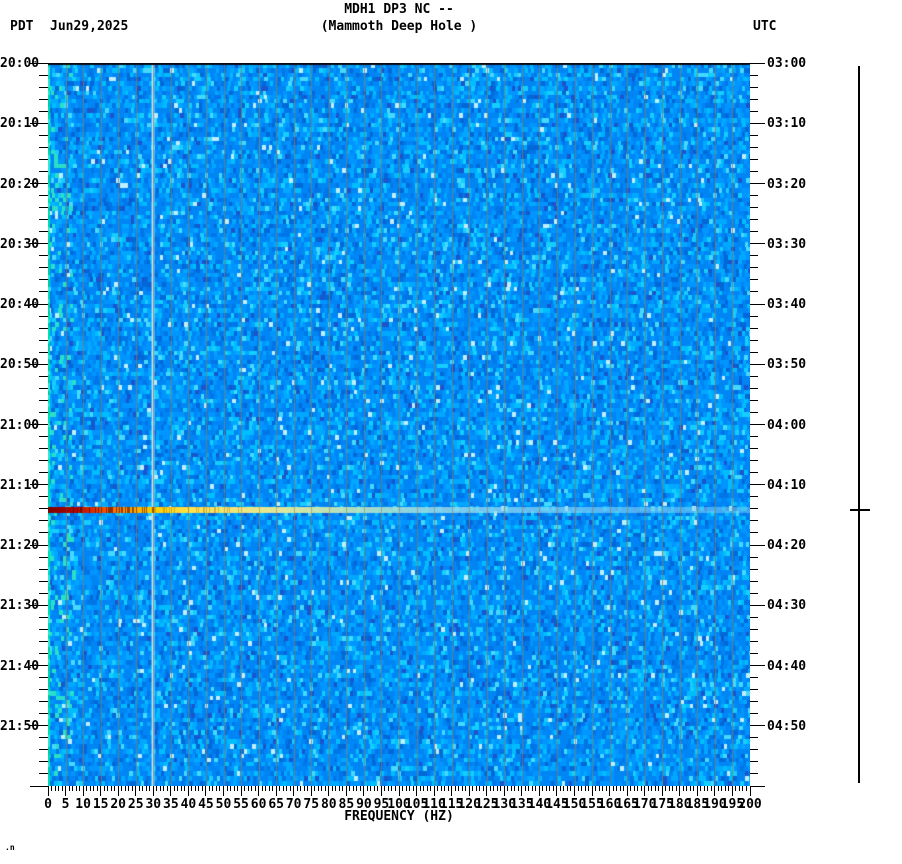 This screenshot has width=902, height=864. Describe the element at coordinates (20, 666) in the screenshot. I see `left-axis-time-label: 21:40` at that location.